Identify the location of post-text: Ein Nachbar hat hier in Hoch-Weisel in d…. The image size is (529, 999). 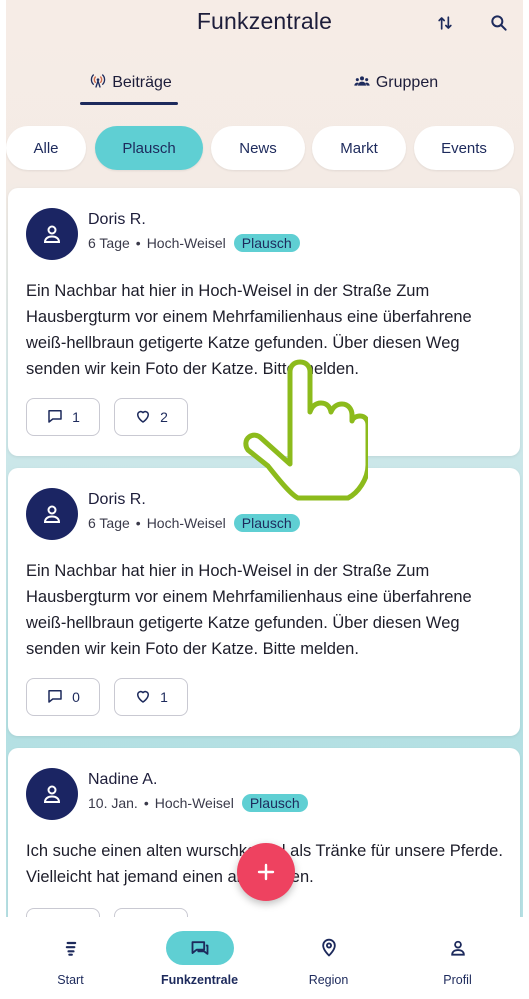
(249, 610).